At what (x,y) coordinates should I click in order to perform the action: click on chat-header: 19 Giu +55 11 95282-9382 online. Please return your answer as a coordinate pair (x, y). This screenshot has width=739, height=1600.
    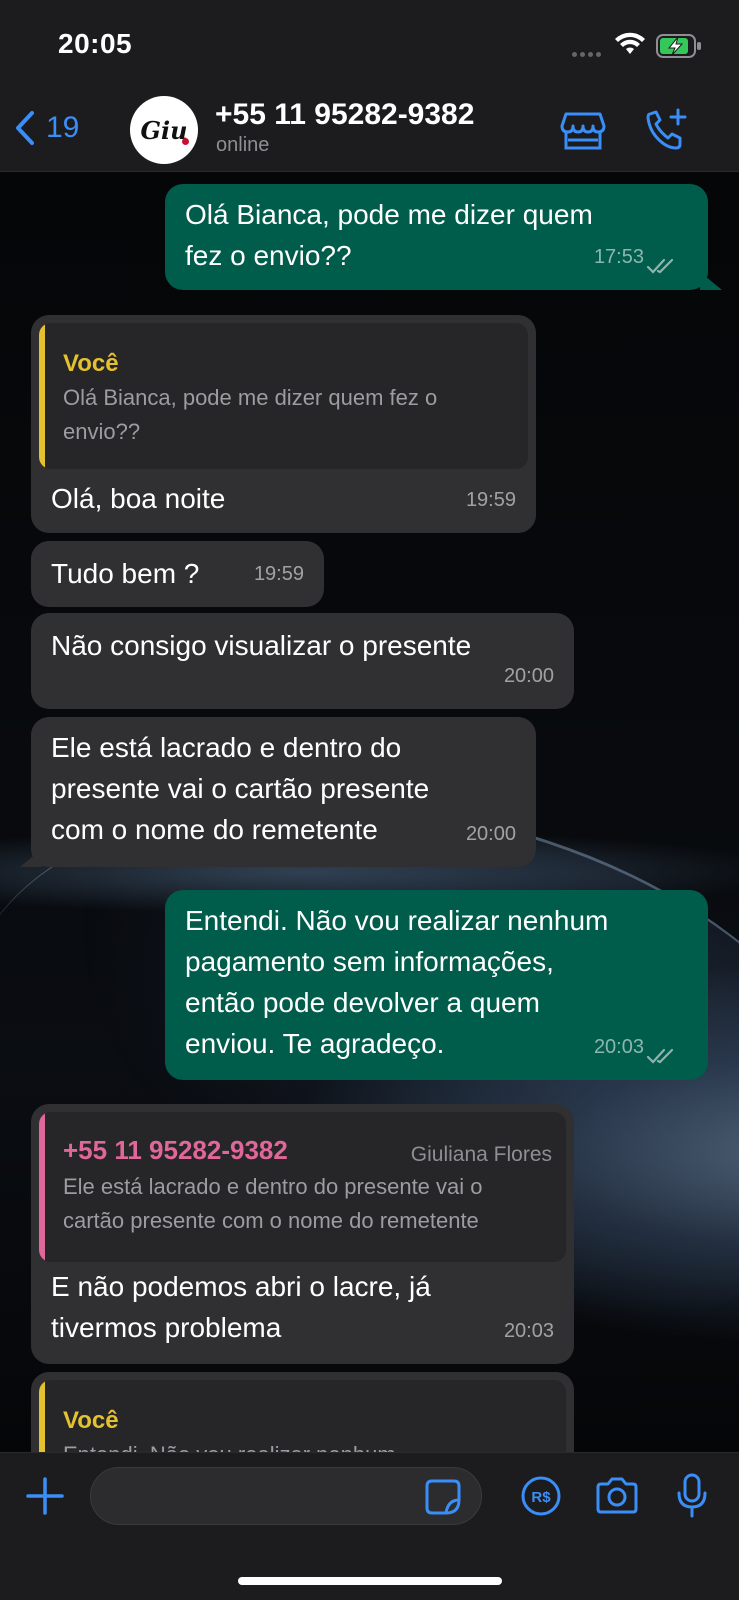
    Looking at the image, I should click on (369, 132).